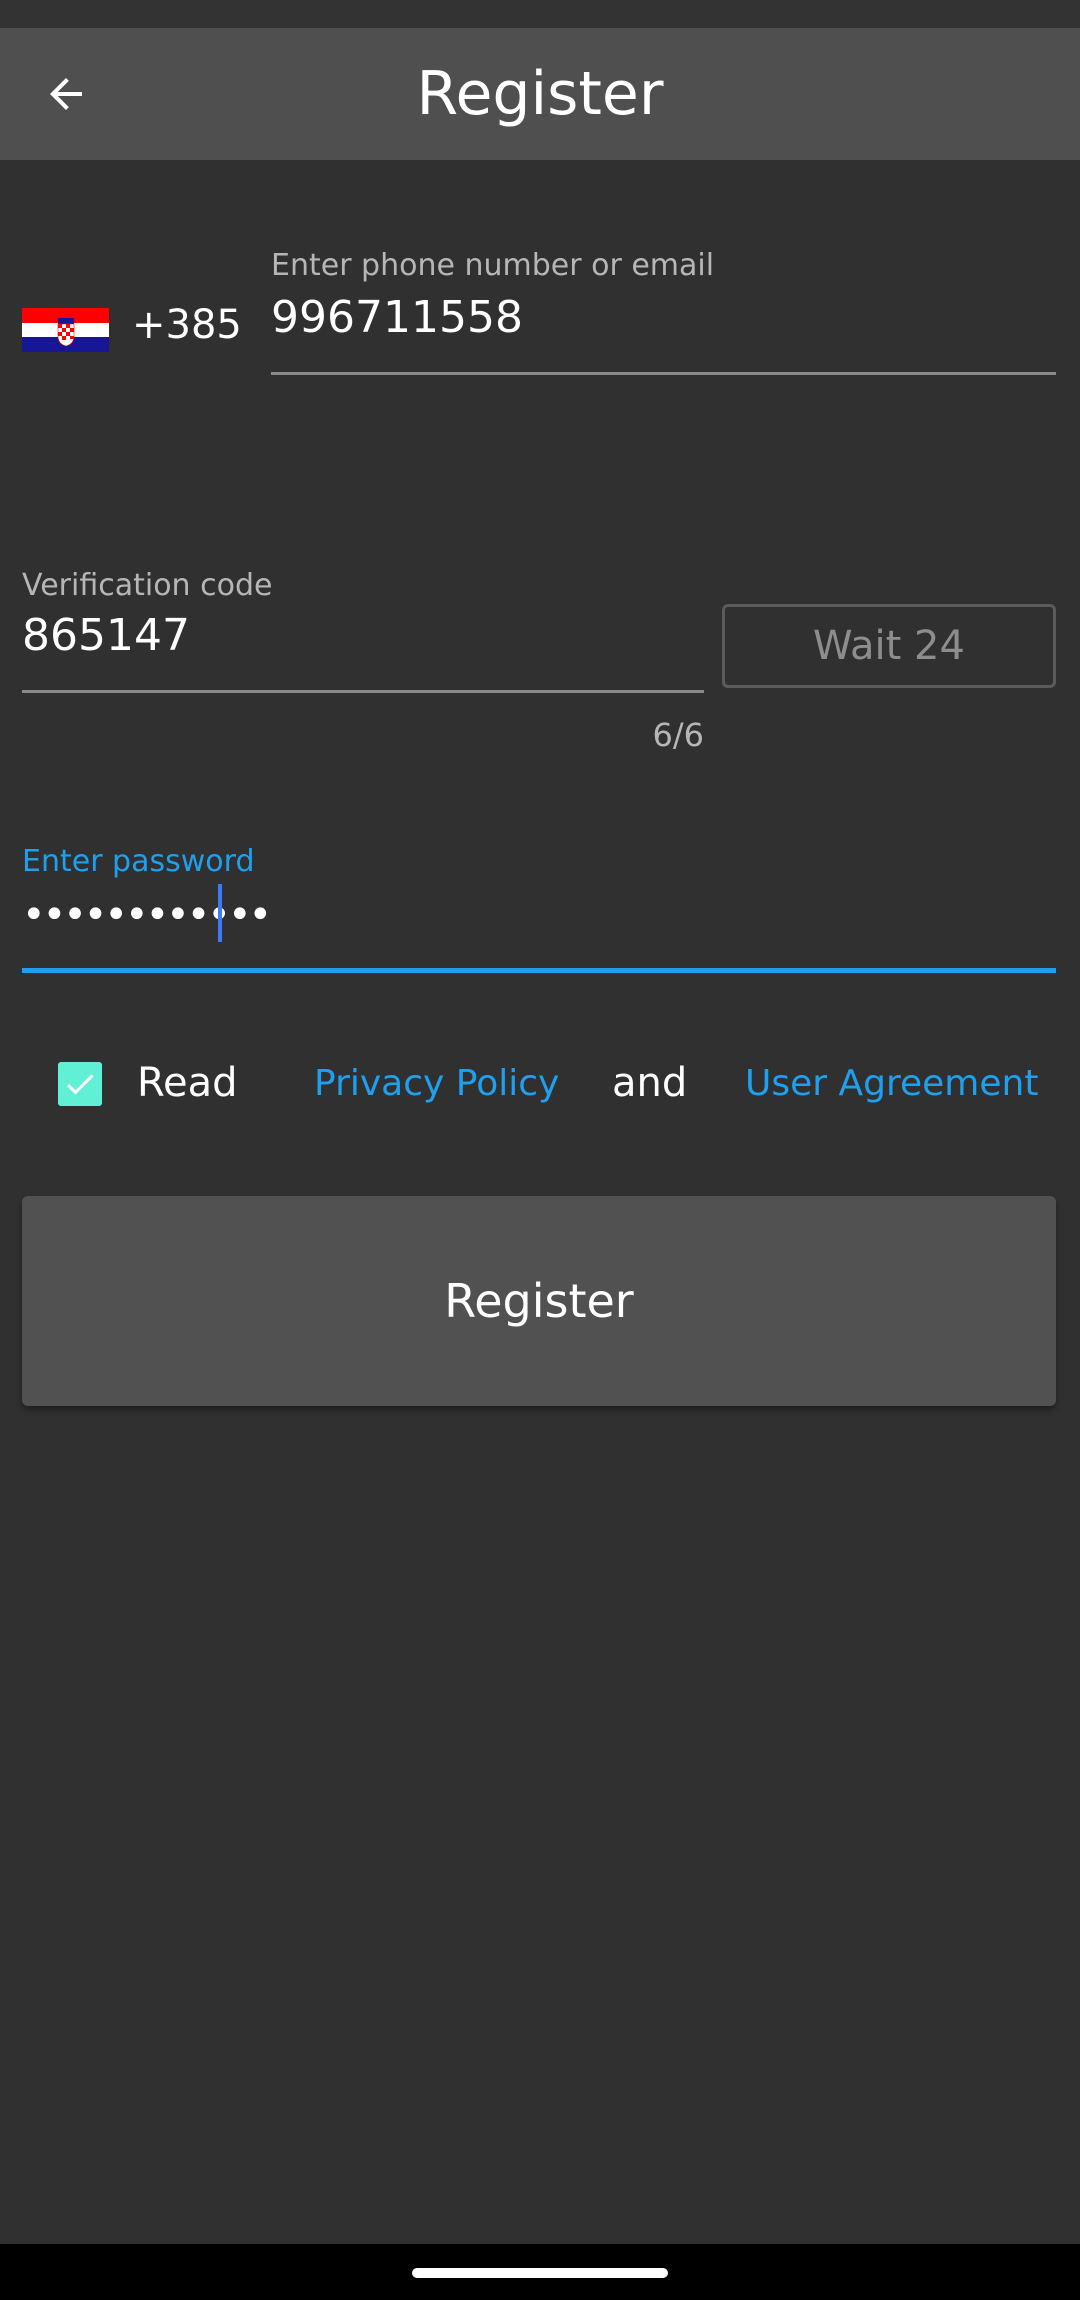  I want to click on checkmark-icon, so click(80, 1084).